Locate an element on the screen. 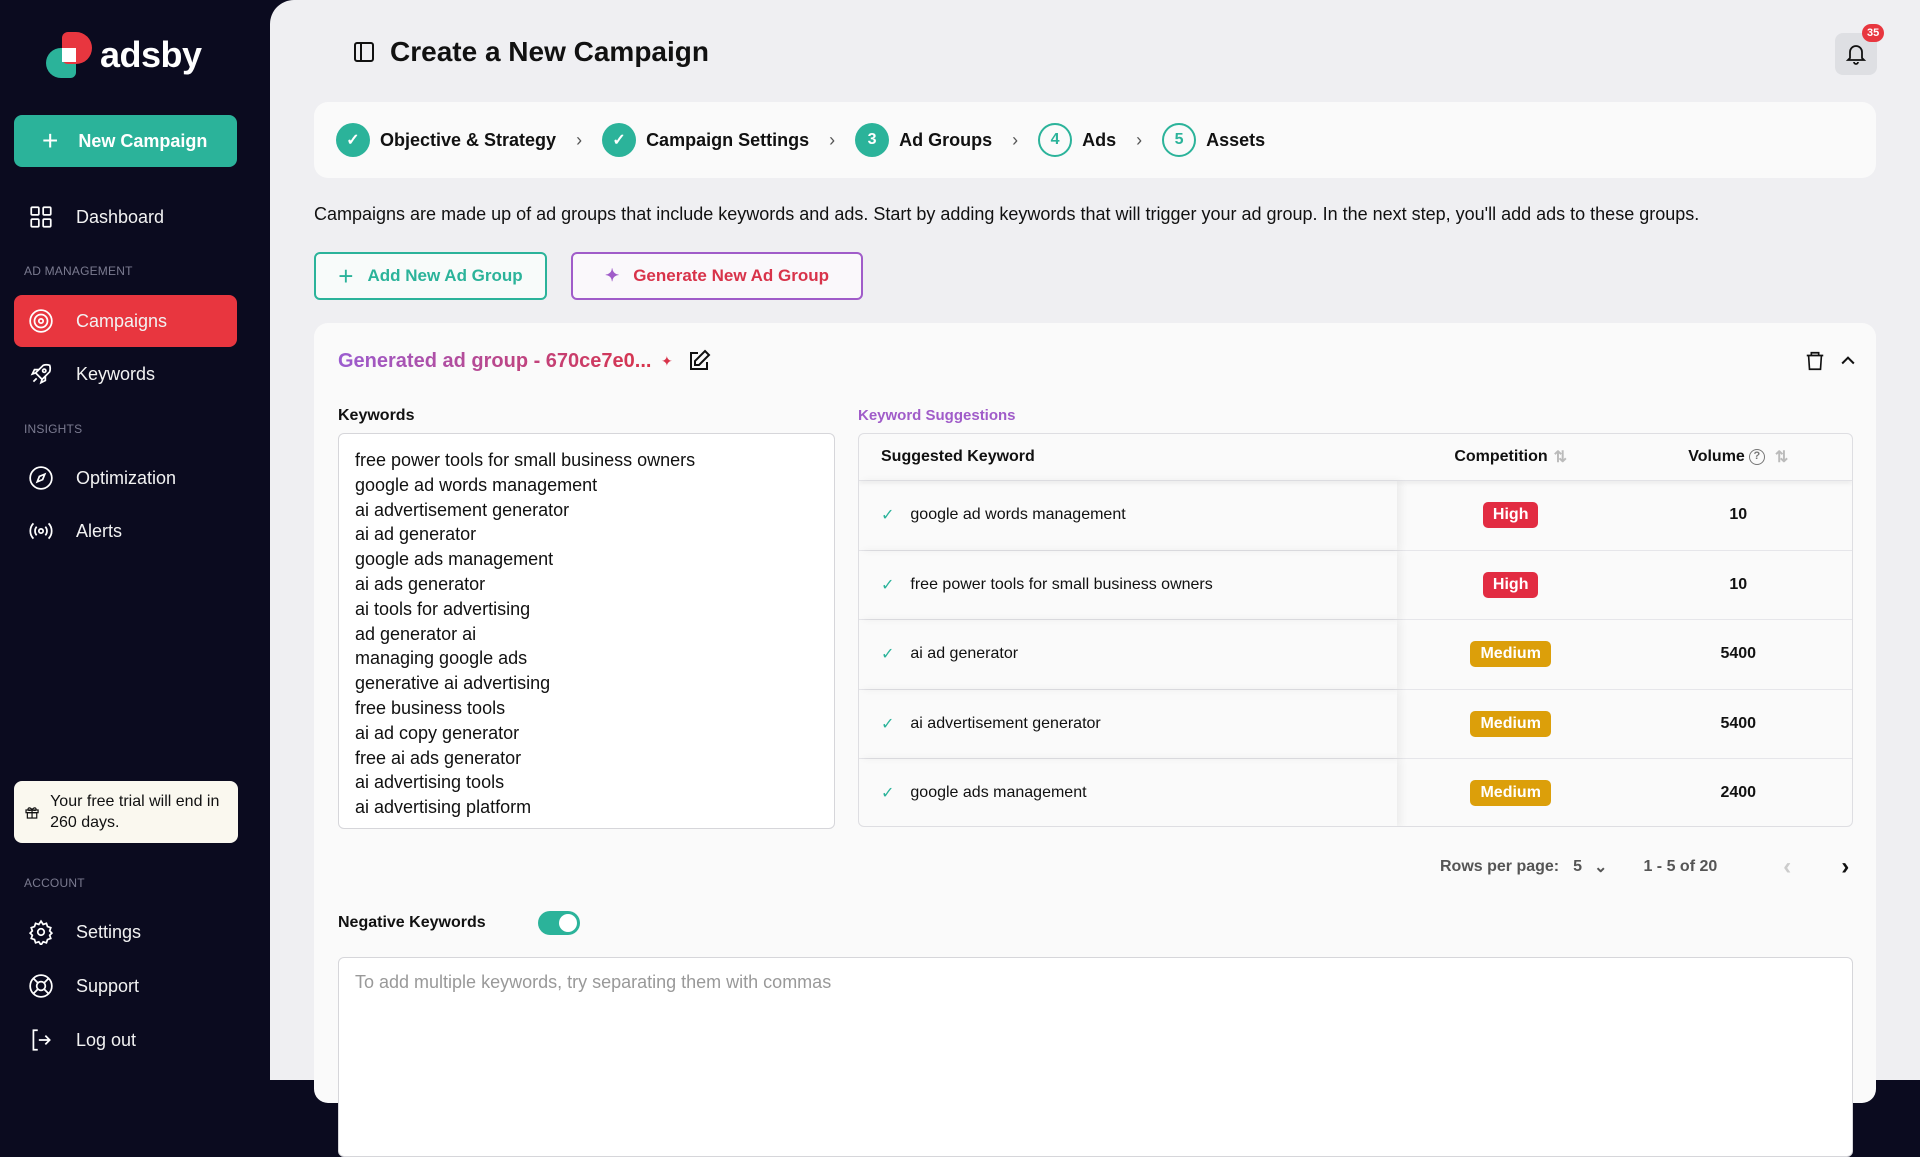 This screenshot has height=1157, width=1920. table-row: ✓ ai ad generator Medium 5400 is located at coordinates (1355, 655).